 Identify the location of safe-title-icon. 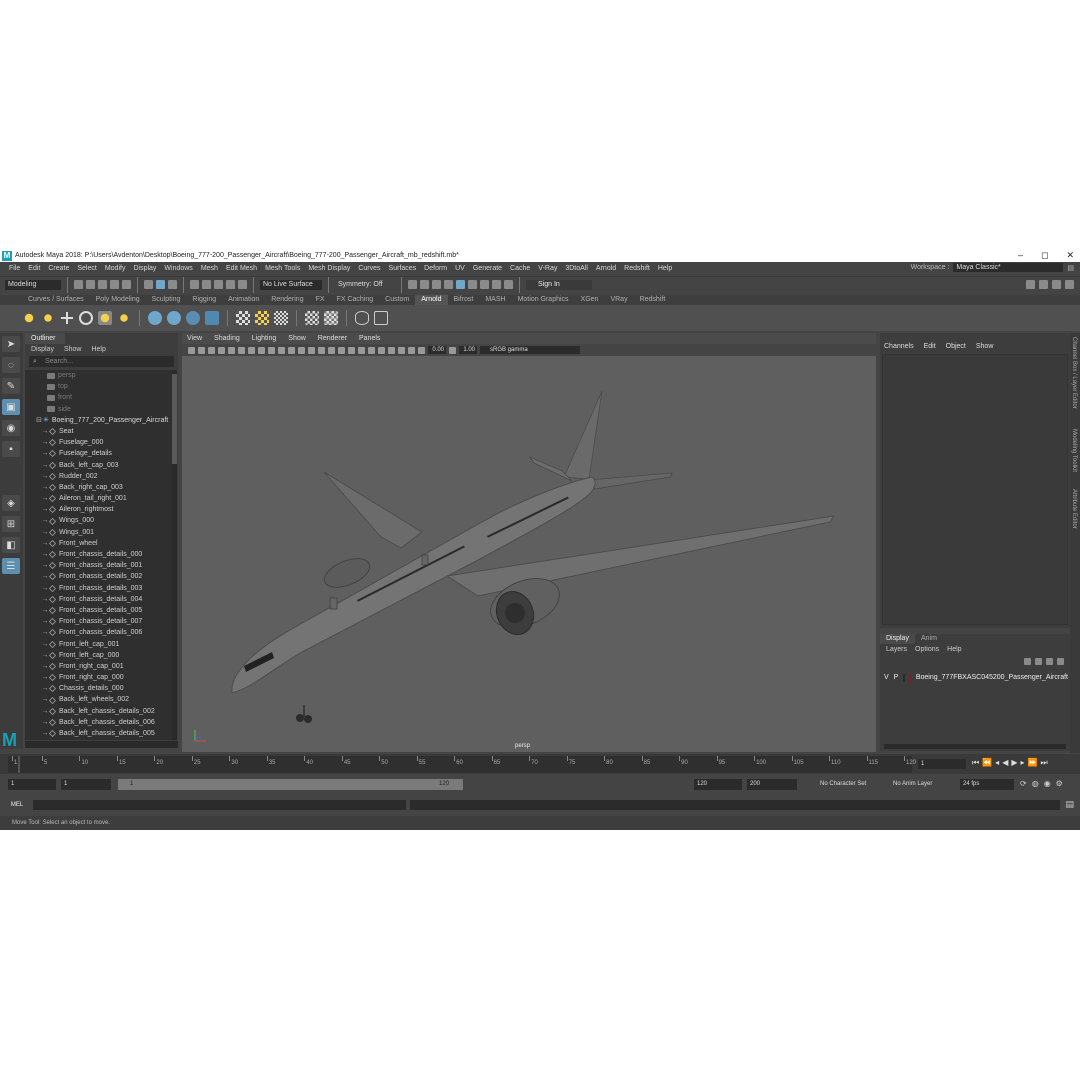
(291, 350).